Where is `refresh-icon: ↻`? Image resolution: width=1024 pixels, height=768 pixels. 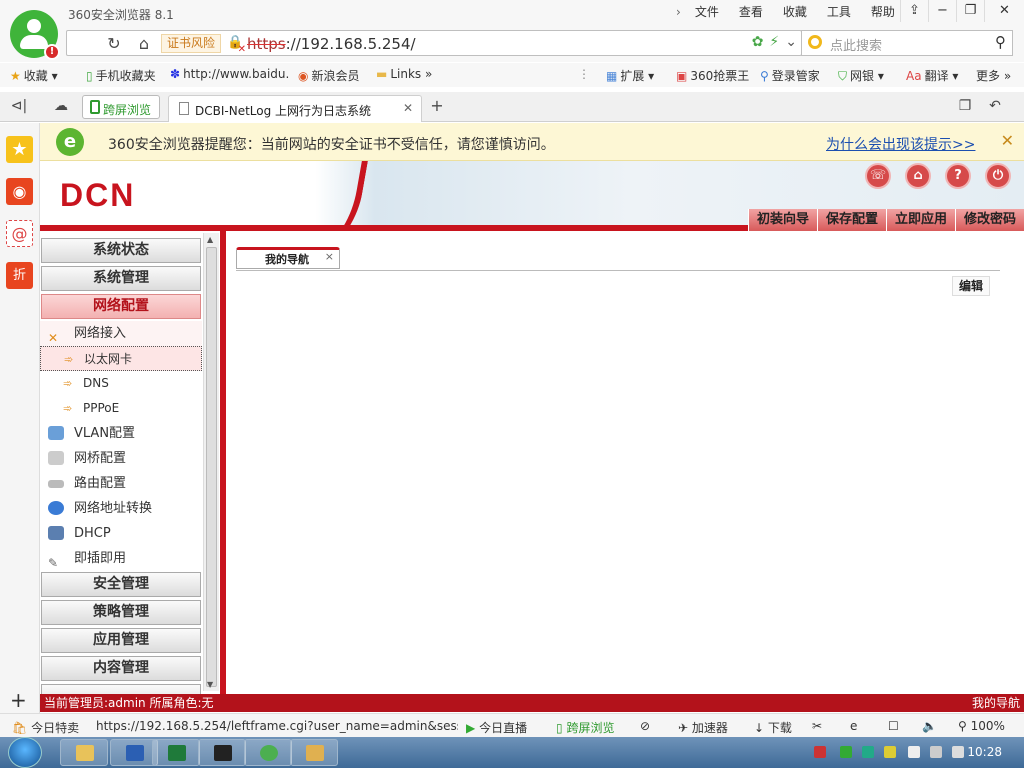 refresh-icon: ↻ is located at coordinates (114, 44).